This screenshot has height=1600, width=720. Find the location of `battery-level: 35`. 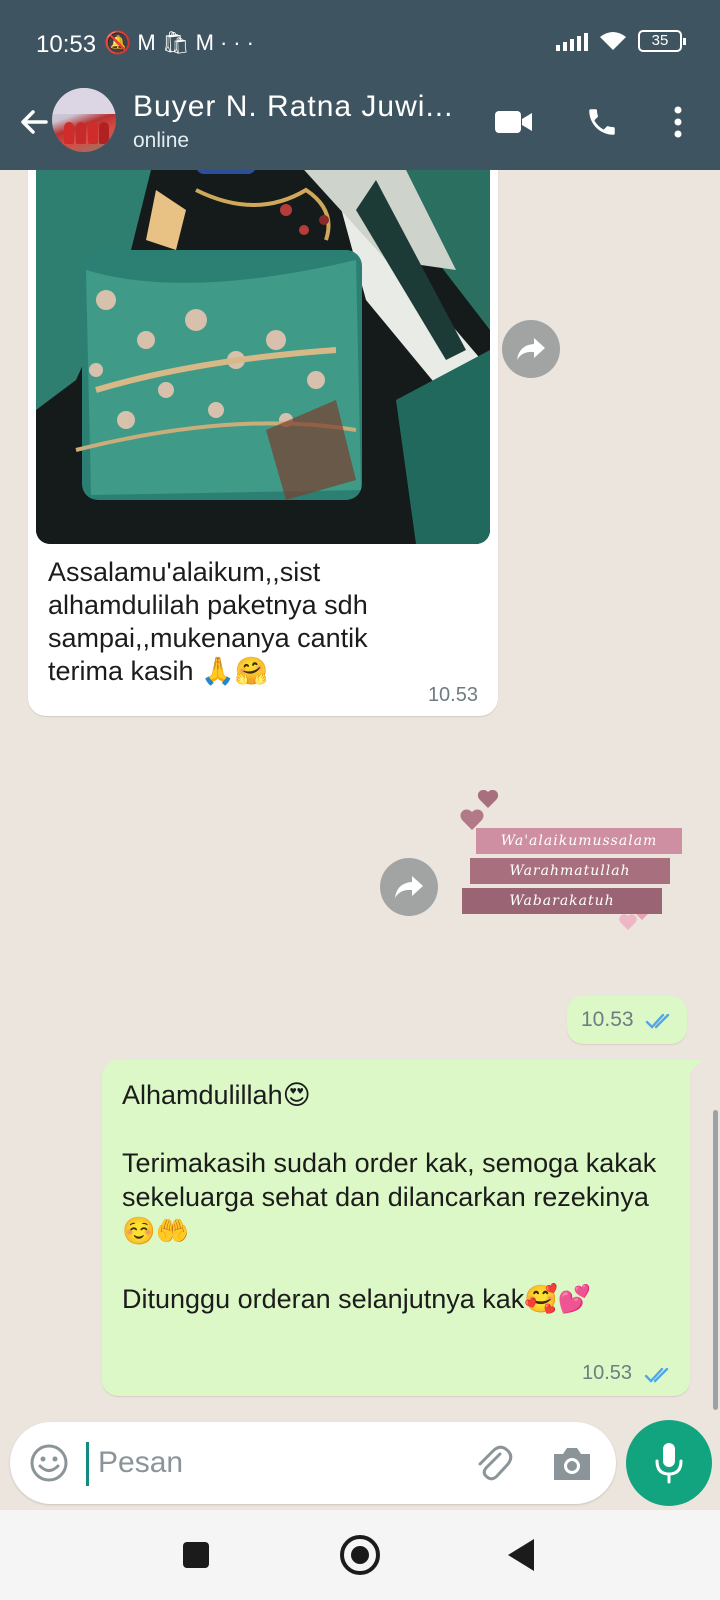

battery-level: 35 is located at coordinates (660, 40).